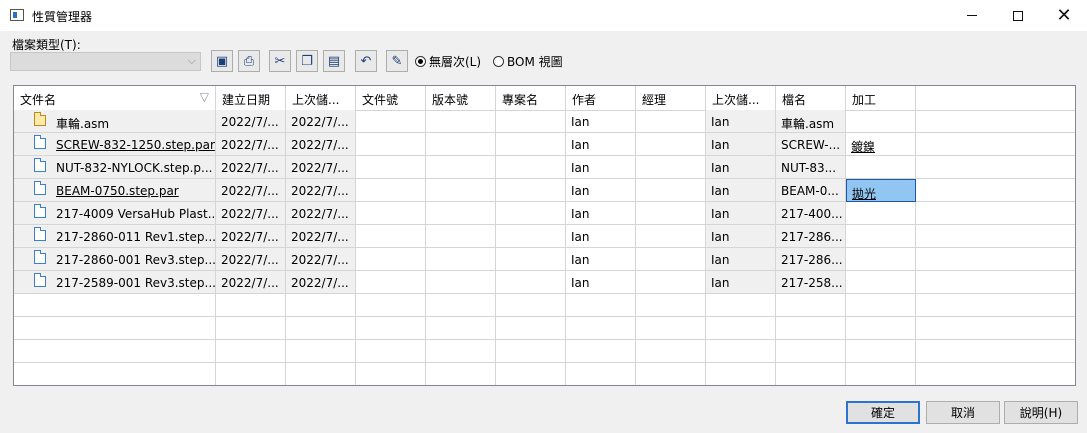  Describe the element at coordinates (115, 98) in the screenshot. I see `column-header-filename: 文件名 ▽` at that location.